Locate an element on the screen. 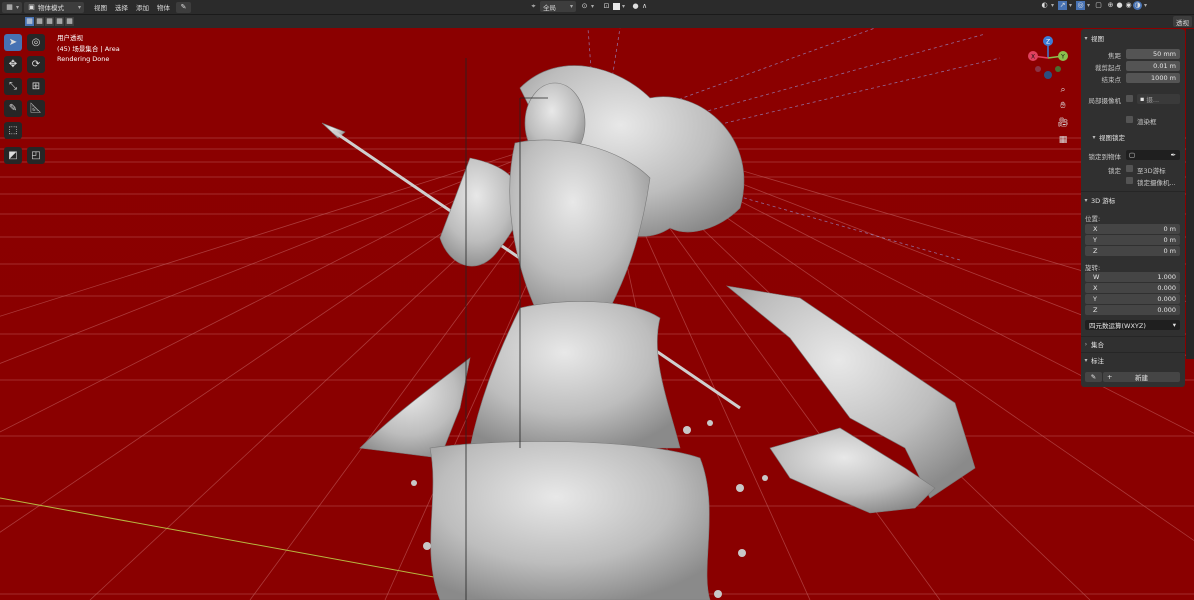 This screenshot has height=600, width=1194. cursor-tool: ◎ is located at coordinates (36, 42).